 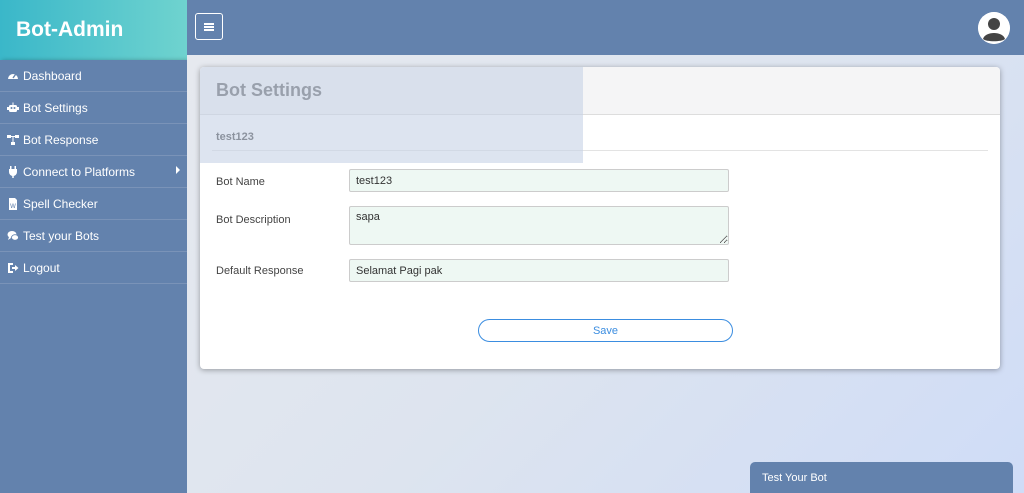 What do you see at coordinates (539, 180) in the screenshot?
I see `bot-name-input` at bounding box center [539, 180].